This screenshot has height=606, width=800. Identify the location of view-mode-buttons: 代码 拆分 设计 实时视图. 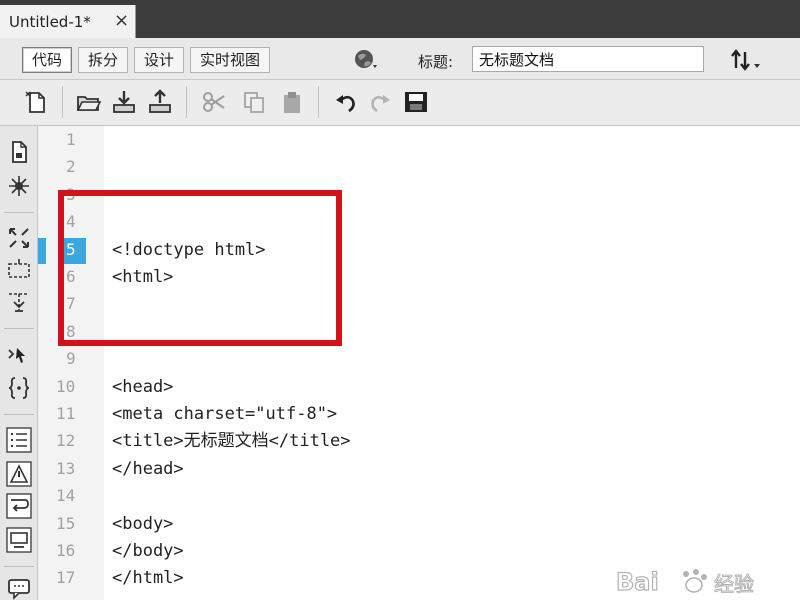
(149, 60).